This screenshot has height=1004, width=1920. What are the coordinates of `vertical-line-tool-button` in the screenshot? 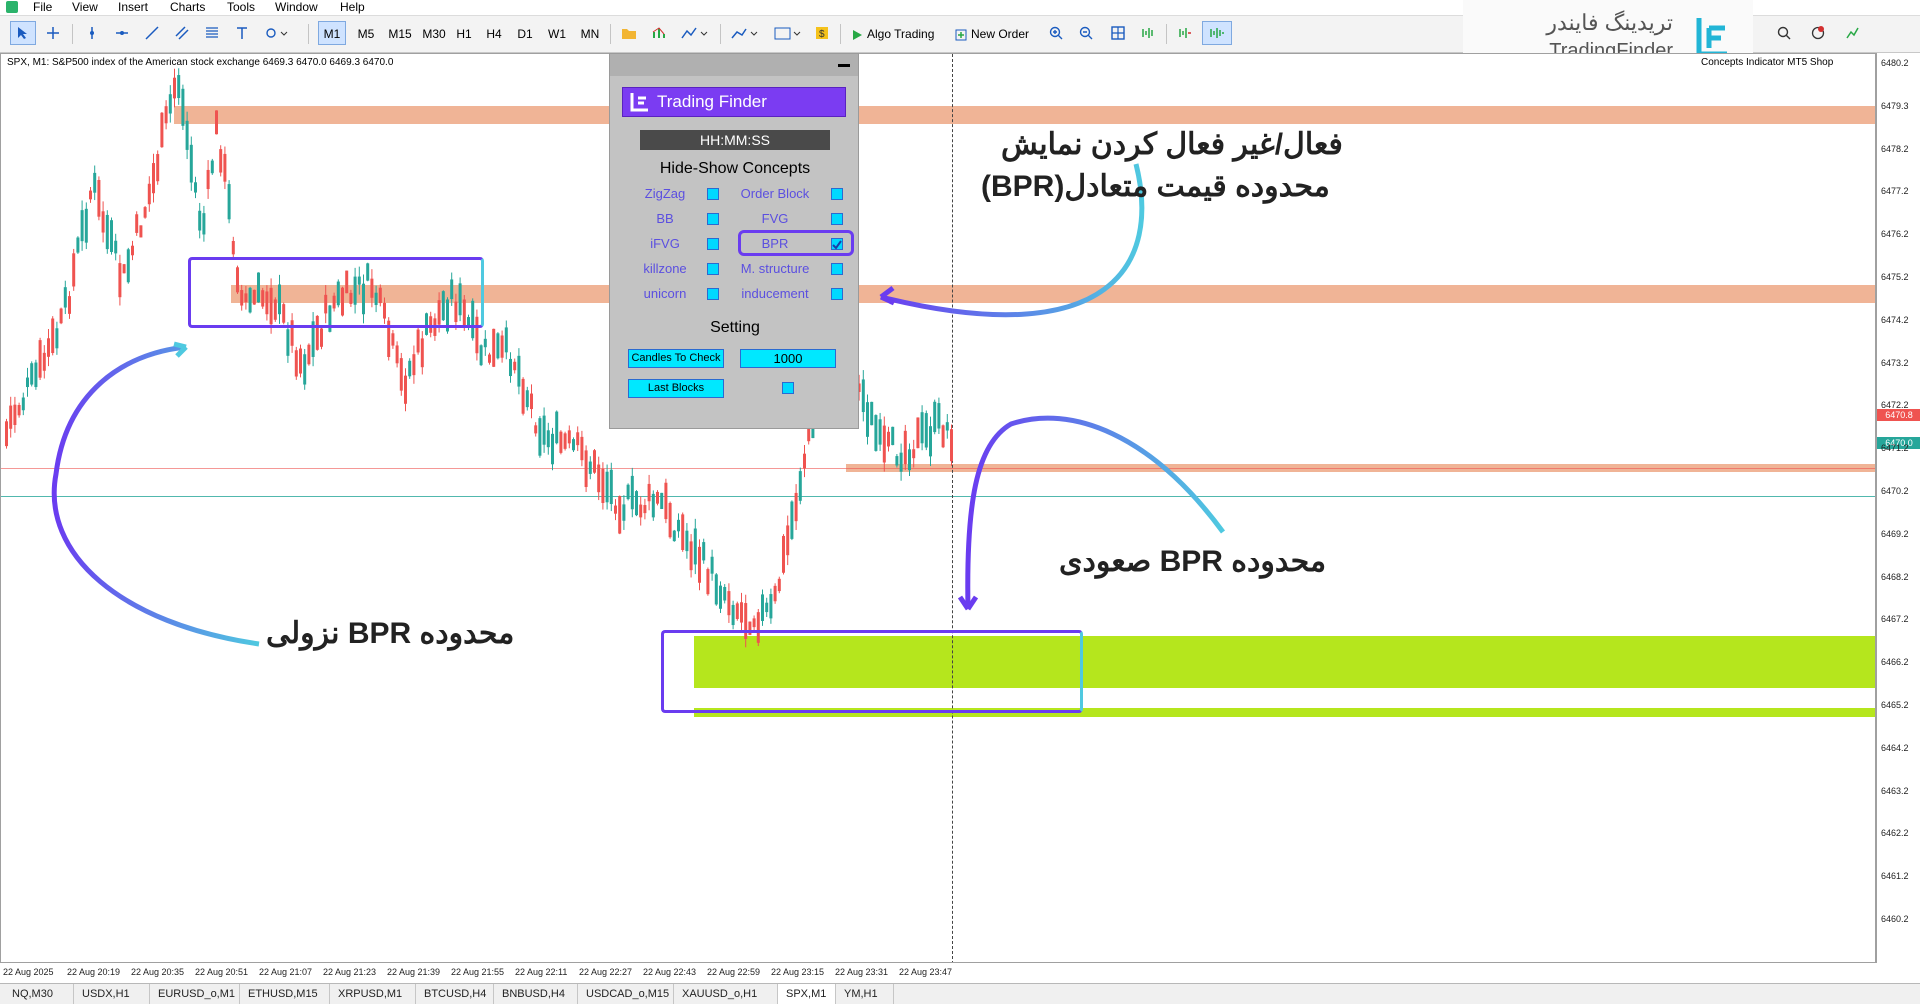 It's located at (92, 33).